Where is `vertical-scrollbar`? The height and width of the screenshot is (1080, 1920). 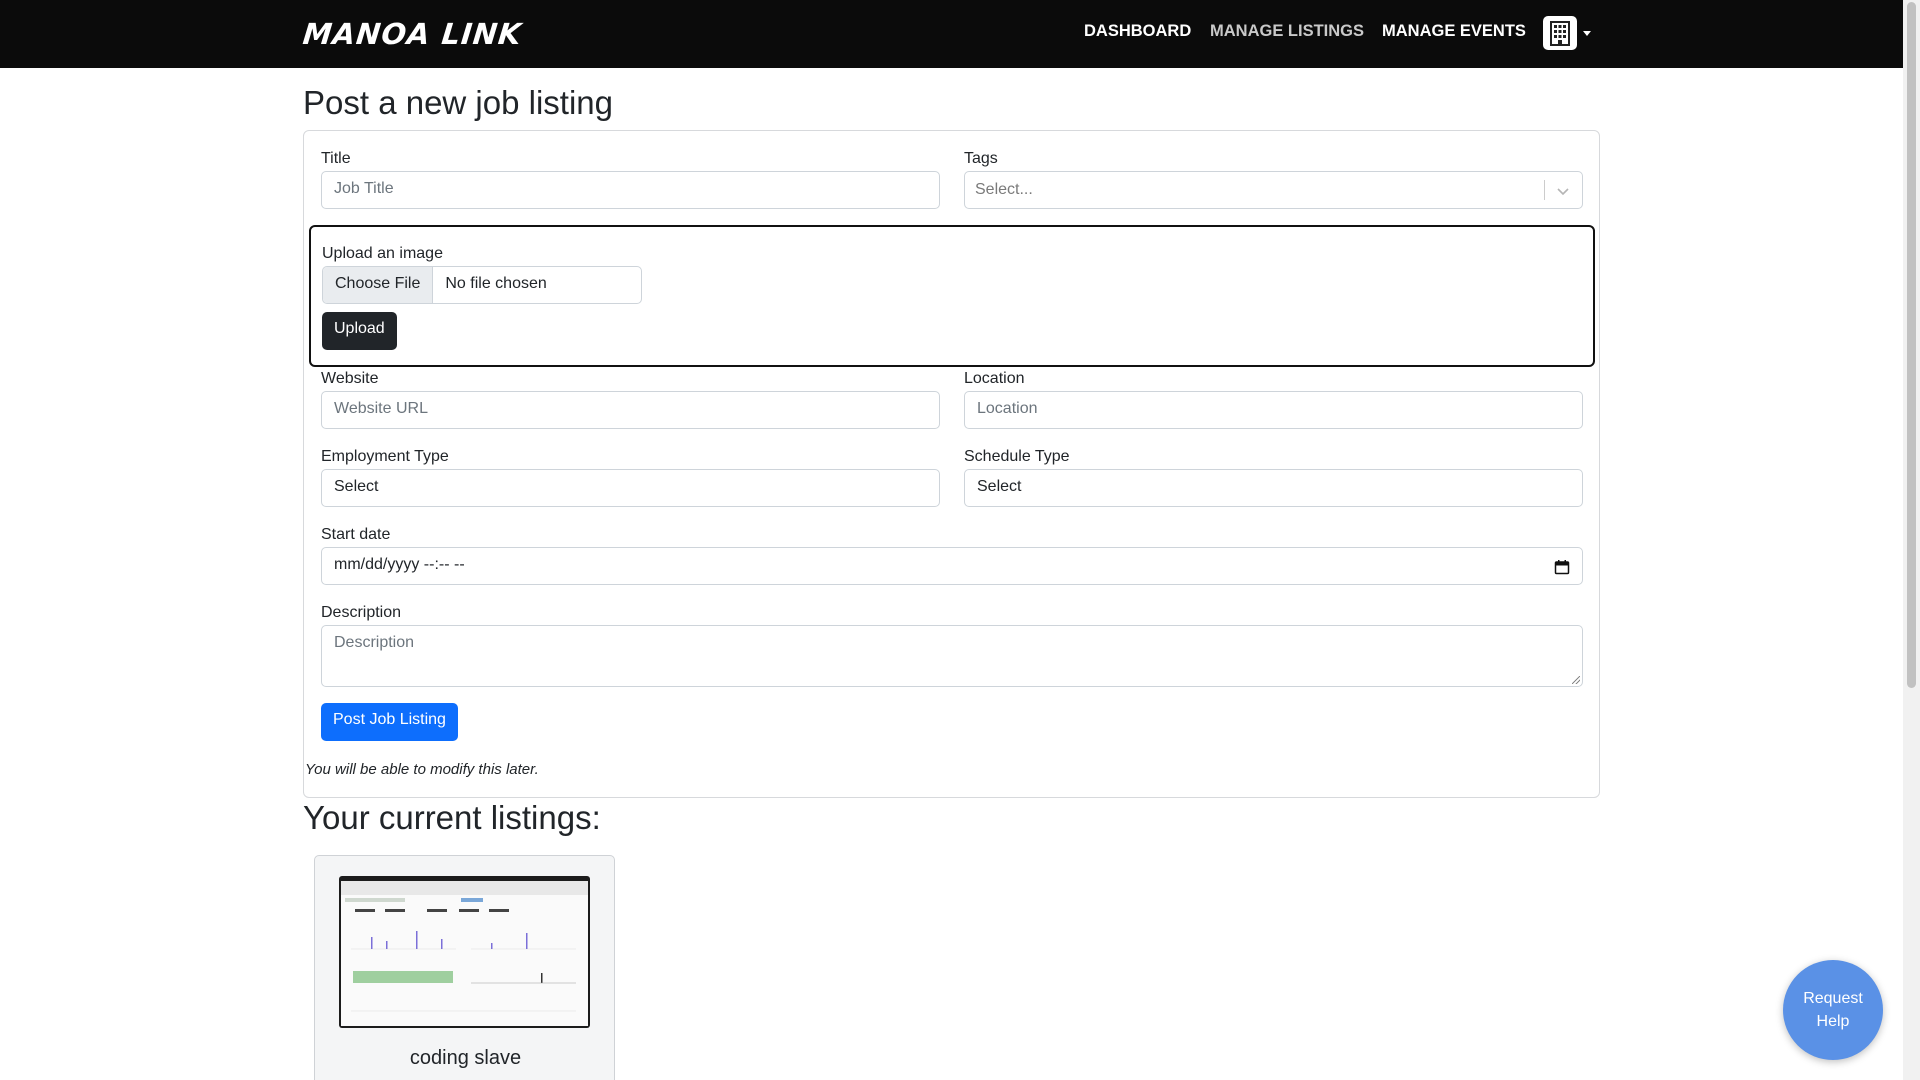
vertical-scrollbar is located at coordinates (1911, 540).